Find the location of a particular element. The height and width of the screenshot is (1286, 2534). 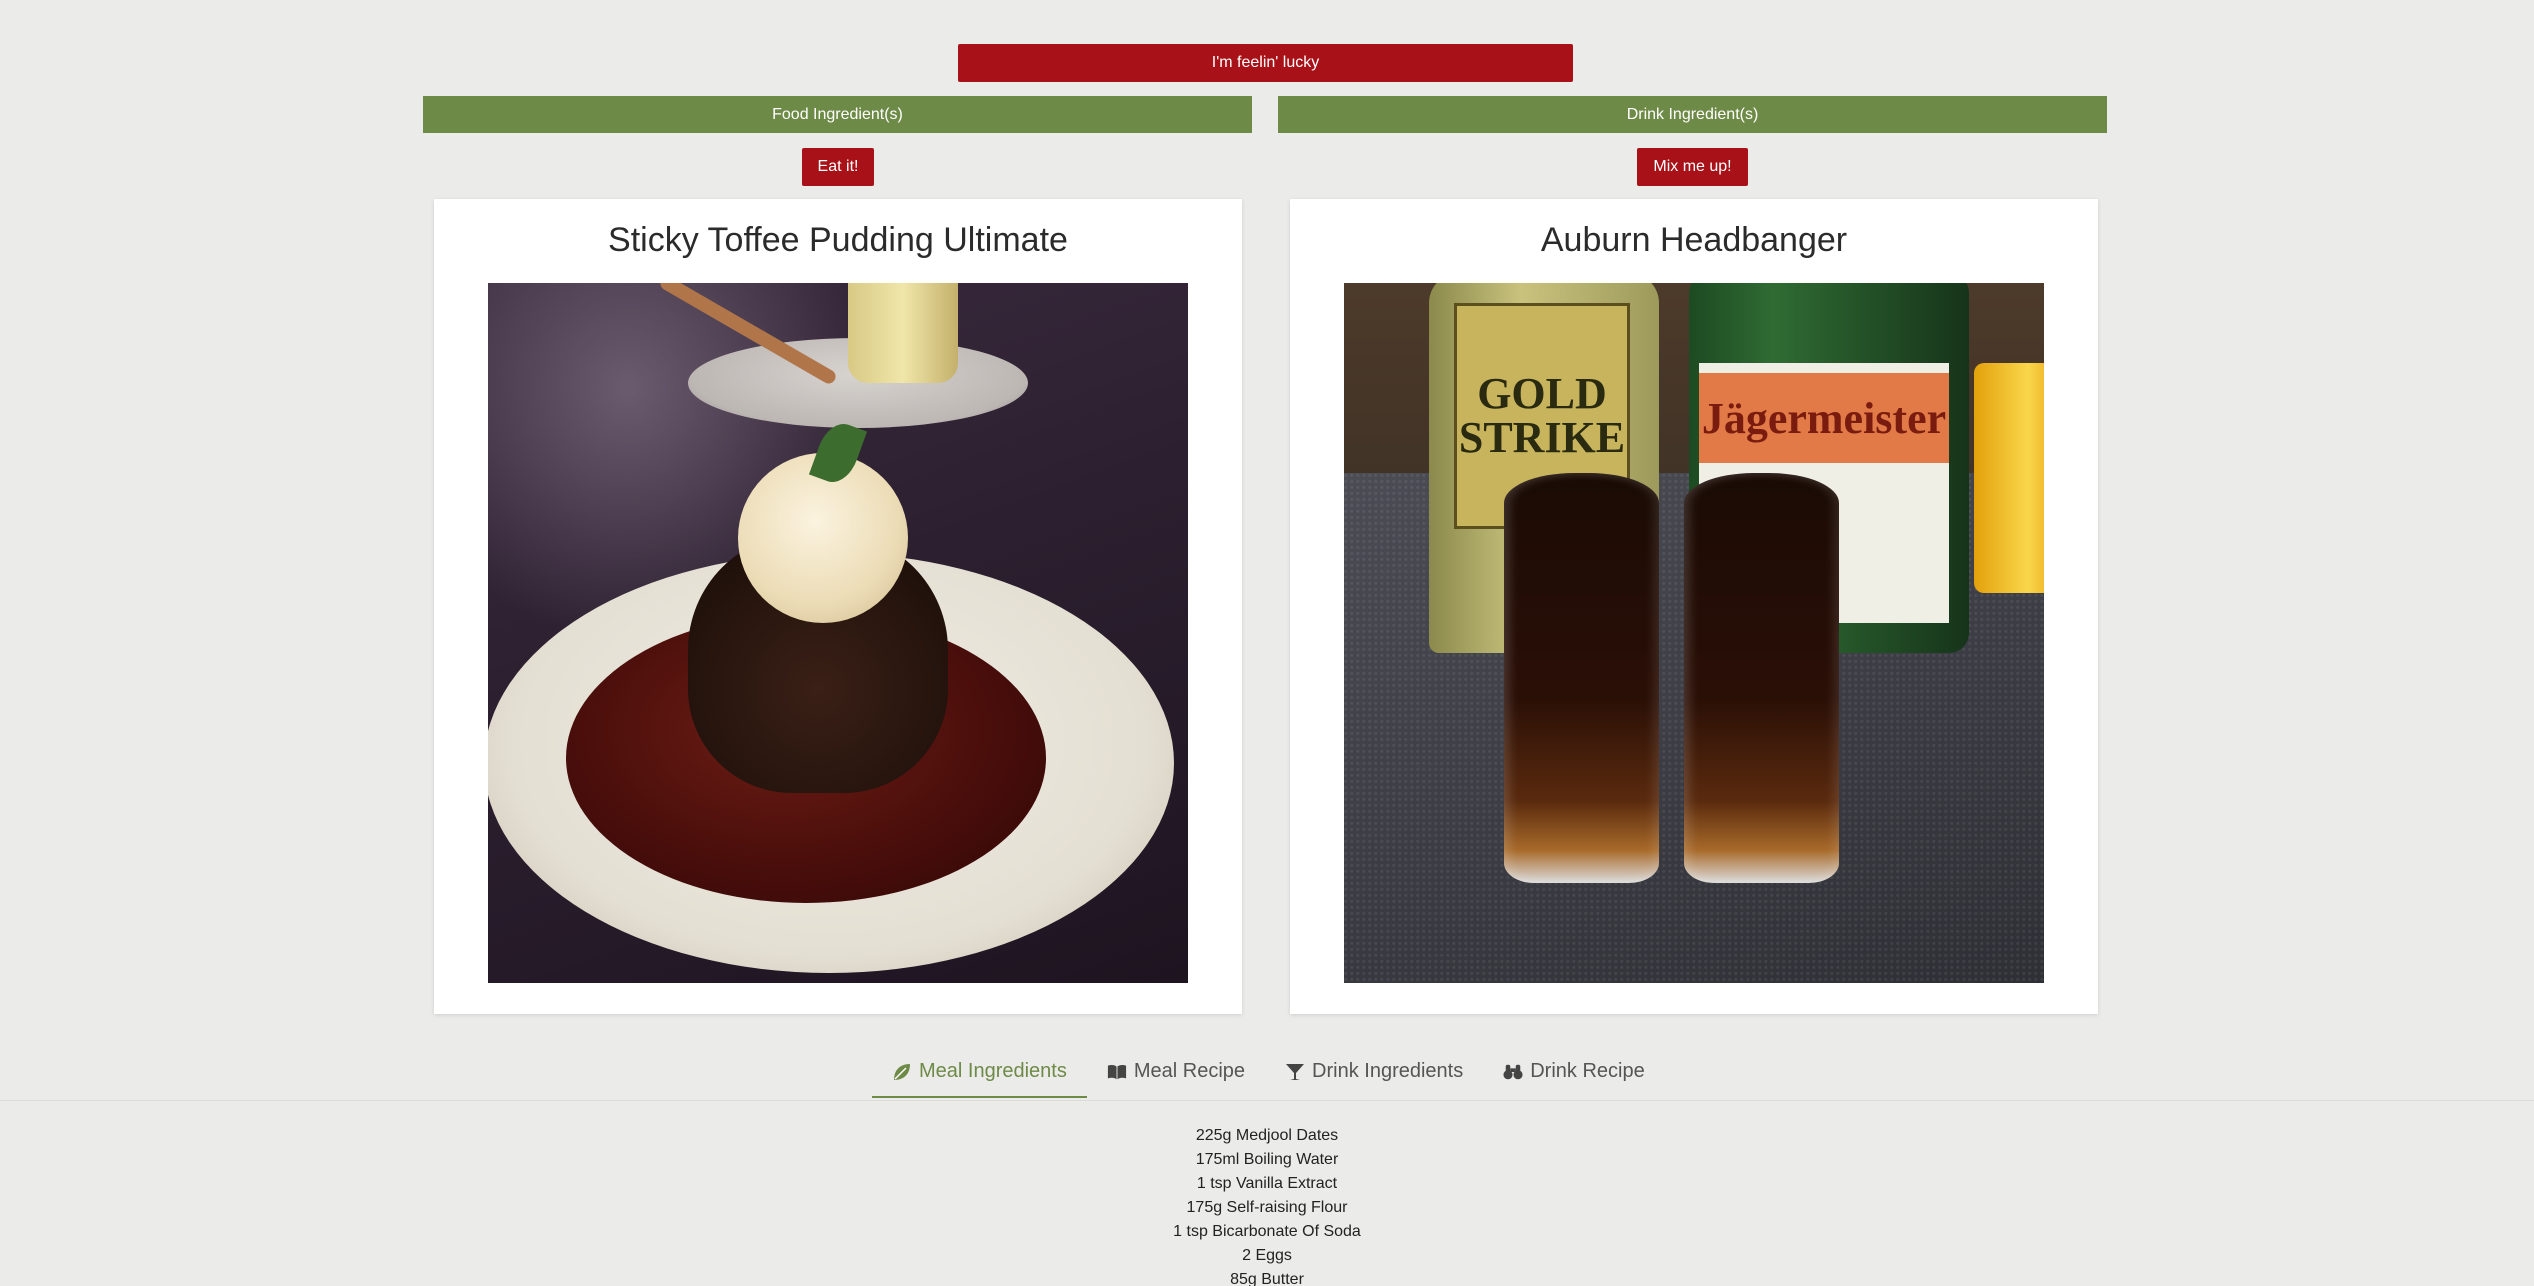

tab-meal-ingredients: Meal Ingredients is located at coordinates (979, 1074).